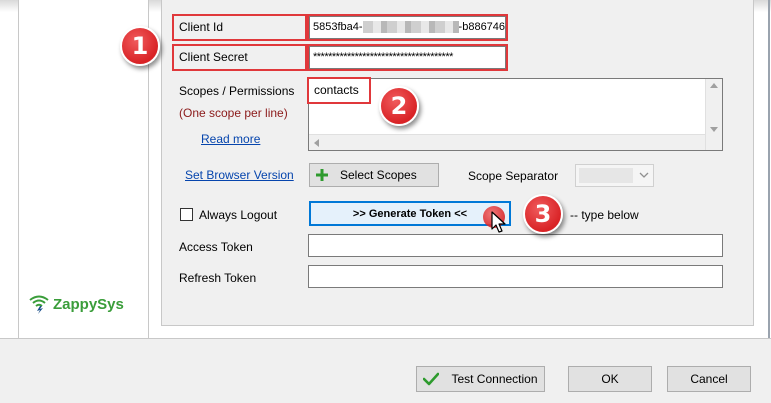 This screenshot has height=403, width=771. I want to click on plus-icon, so click(322, 175).